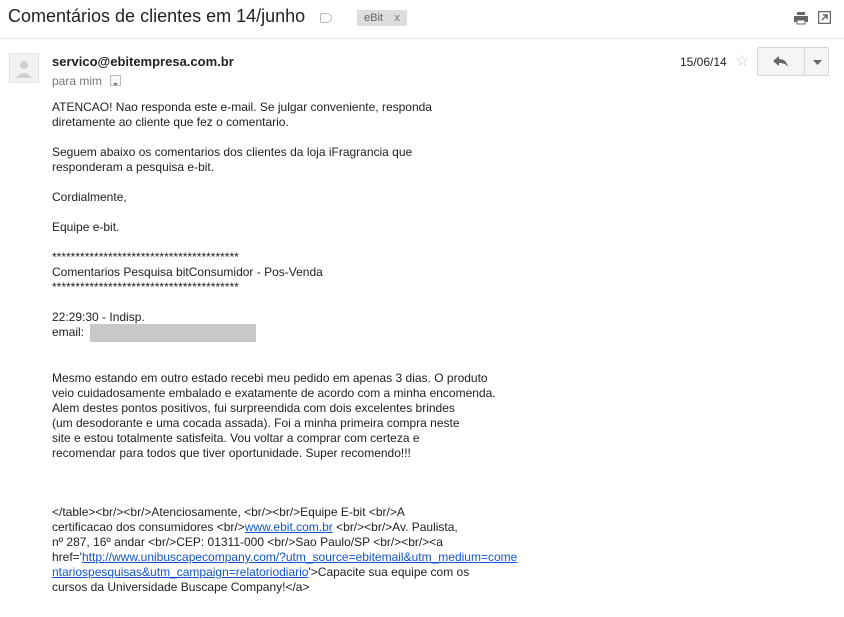 The image size is (844, 617). What do you see at coordinates (289, 527) in the screenshot?
I see `ebit-link: www.ebit.com.br` at bounding box center [289, 527].